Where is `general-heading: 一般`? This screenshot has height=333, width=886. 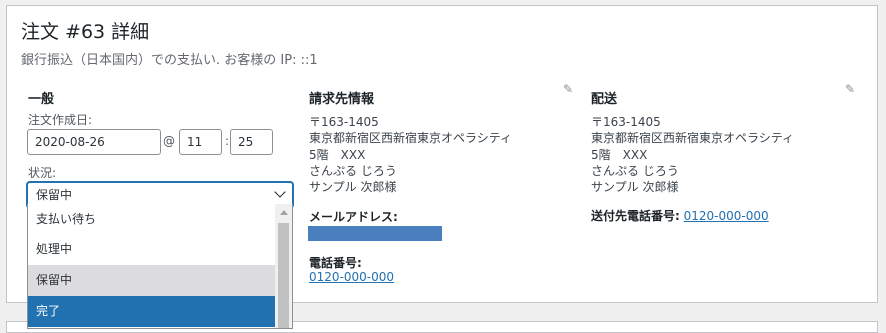 general-heading: 一般 is located at coordinates (41, 99).